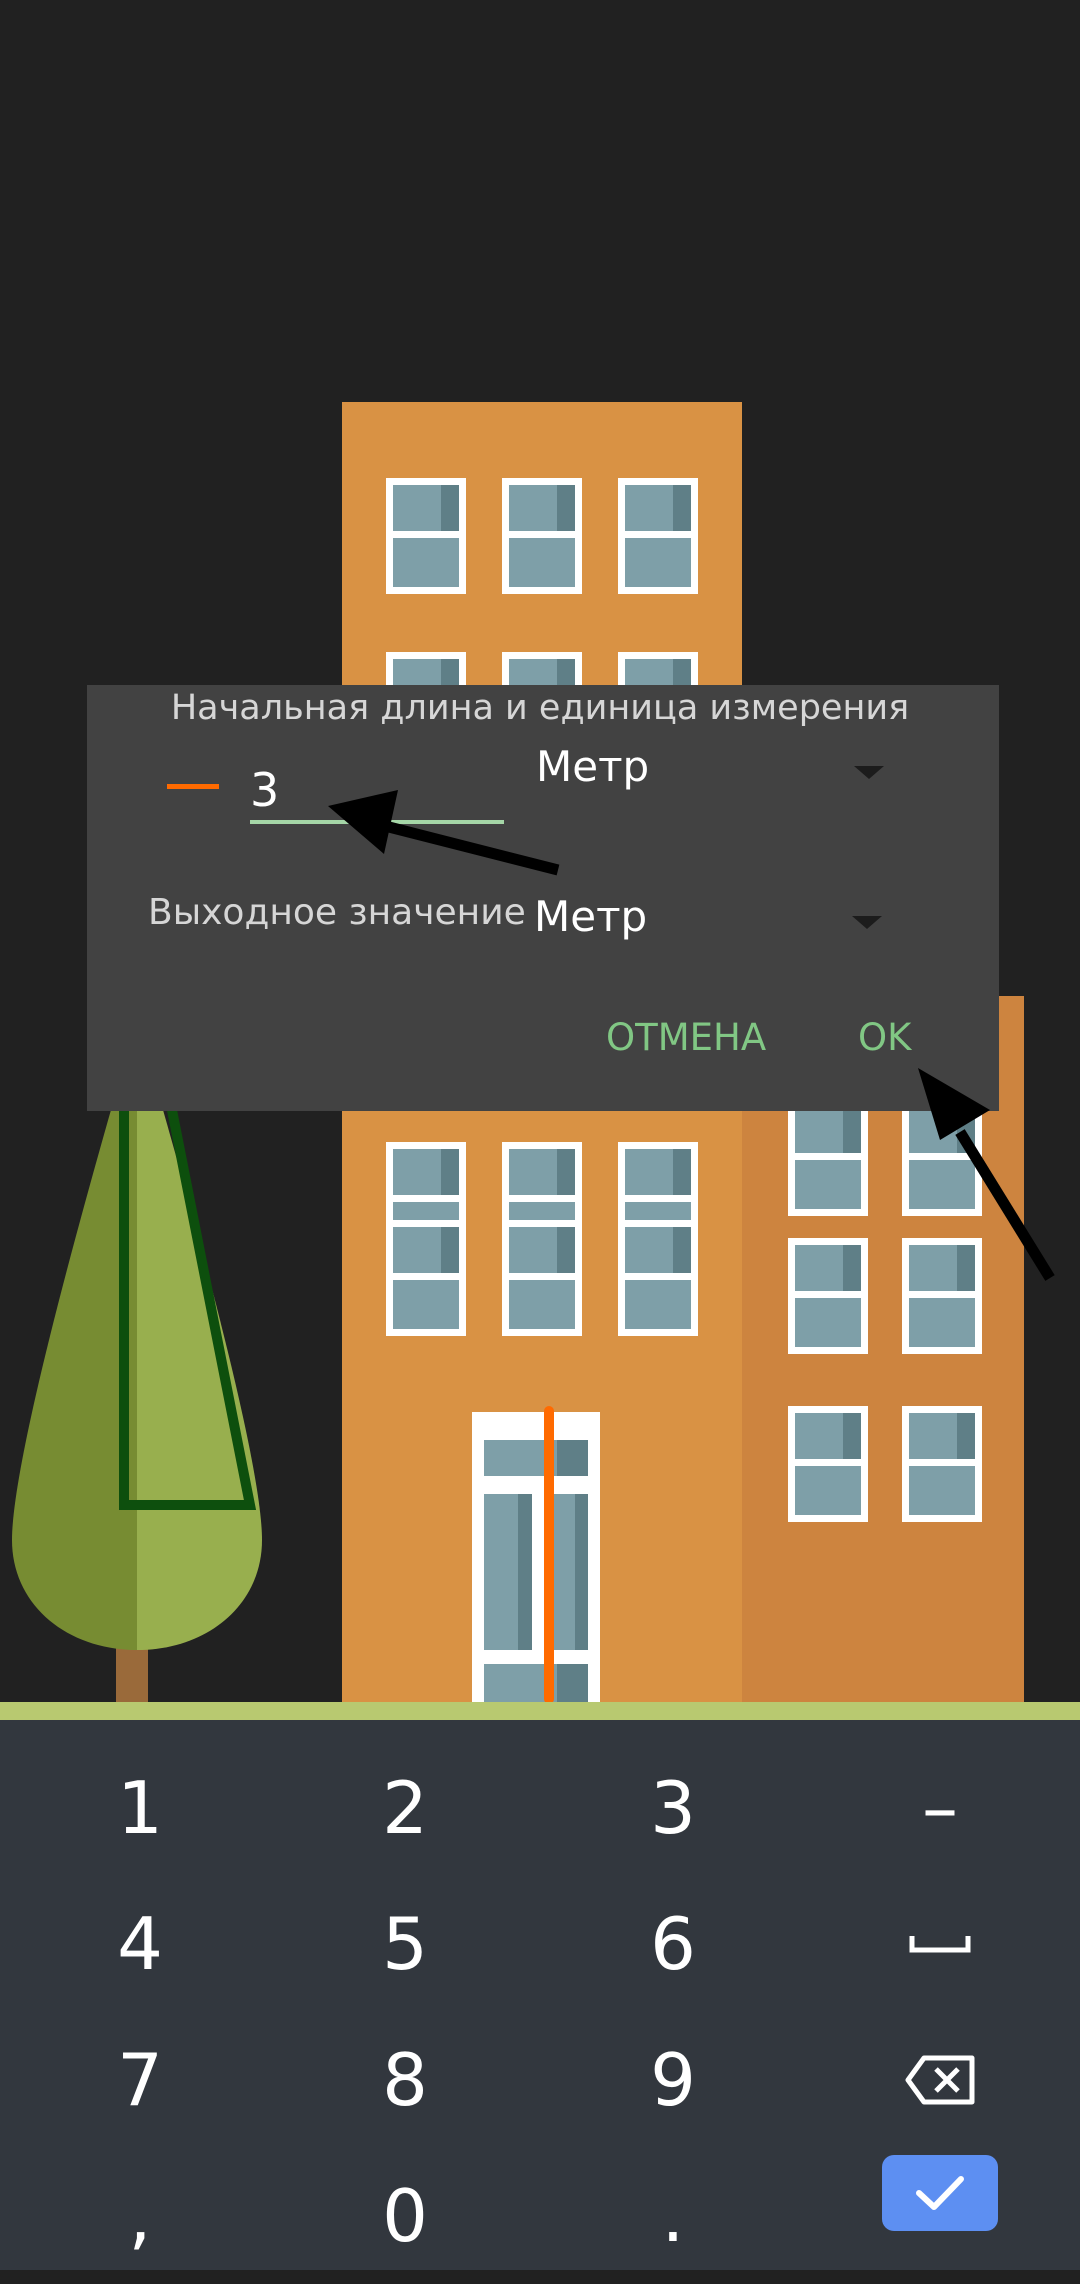  I want to click on enter-button, so click(940, 2193).